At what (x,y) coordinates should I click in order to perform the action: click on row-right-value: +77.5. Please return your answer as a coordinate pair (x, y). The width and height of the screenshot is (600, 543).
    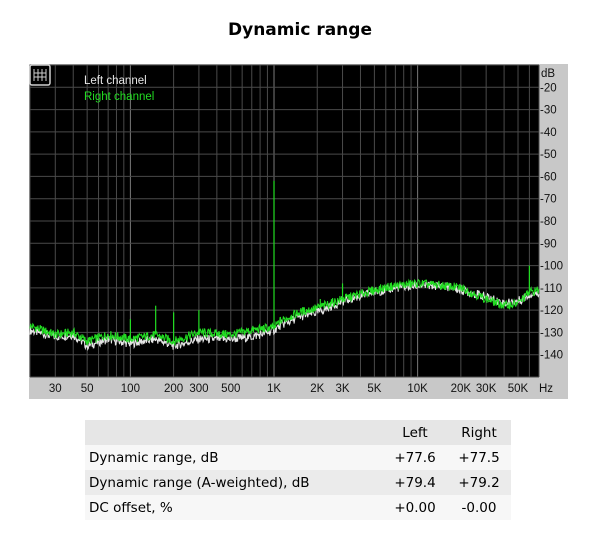
    Looking at the image, I should click on (479, 457).